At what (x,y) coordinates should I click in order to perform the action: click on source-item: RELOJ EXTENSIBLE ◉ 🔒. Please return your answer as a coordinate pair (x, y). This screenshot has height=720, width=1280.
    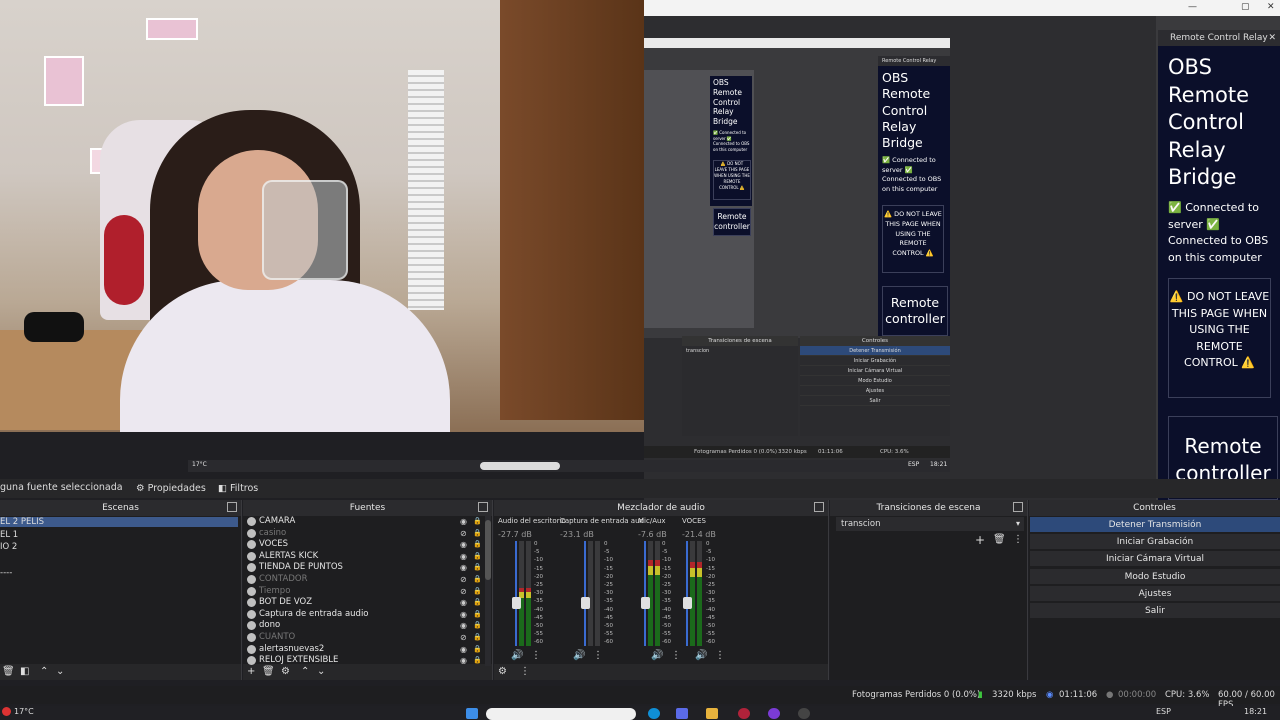
    Looking at the image, I should click on (363, 661).